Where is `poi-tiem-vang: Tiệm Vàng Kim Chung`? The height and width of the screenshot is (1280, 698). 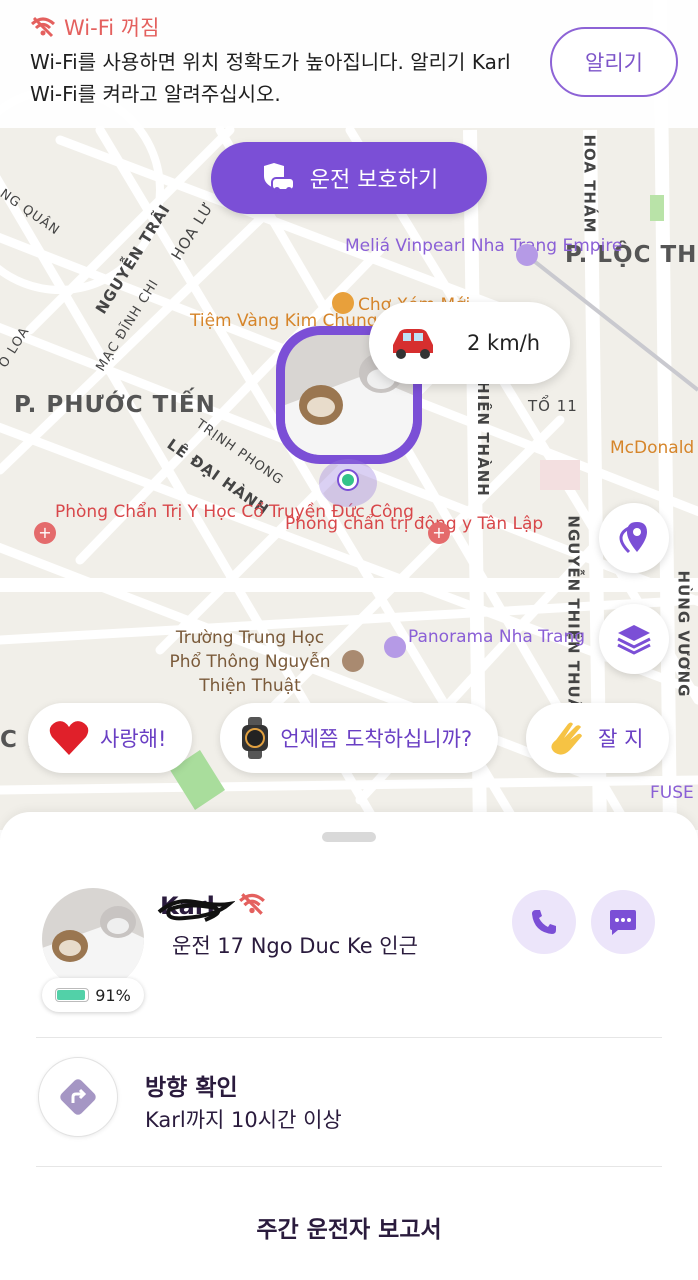 poi-tiem-vang: Tiệm Vàng Kim Chung is located at coordinates (284, 321).